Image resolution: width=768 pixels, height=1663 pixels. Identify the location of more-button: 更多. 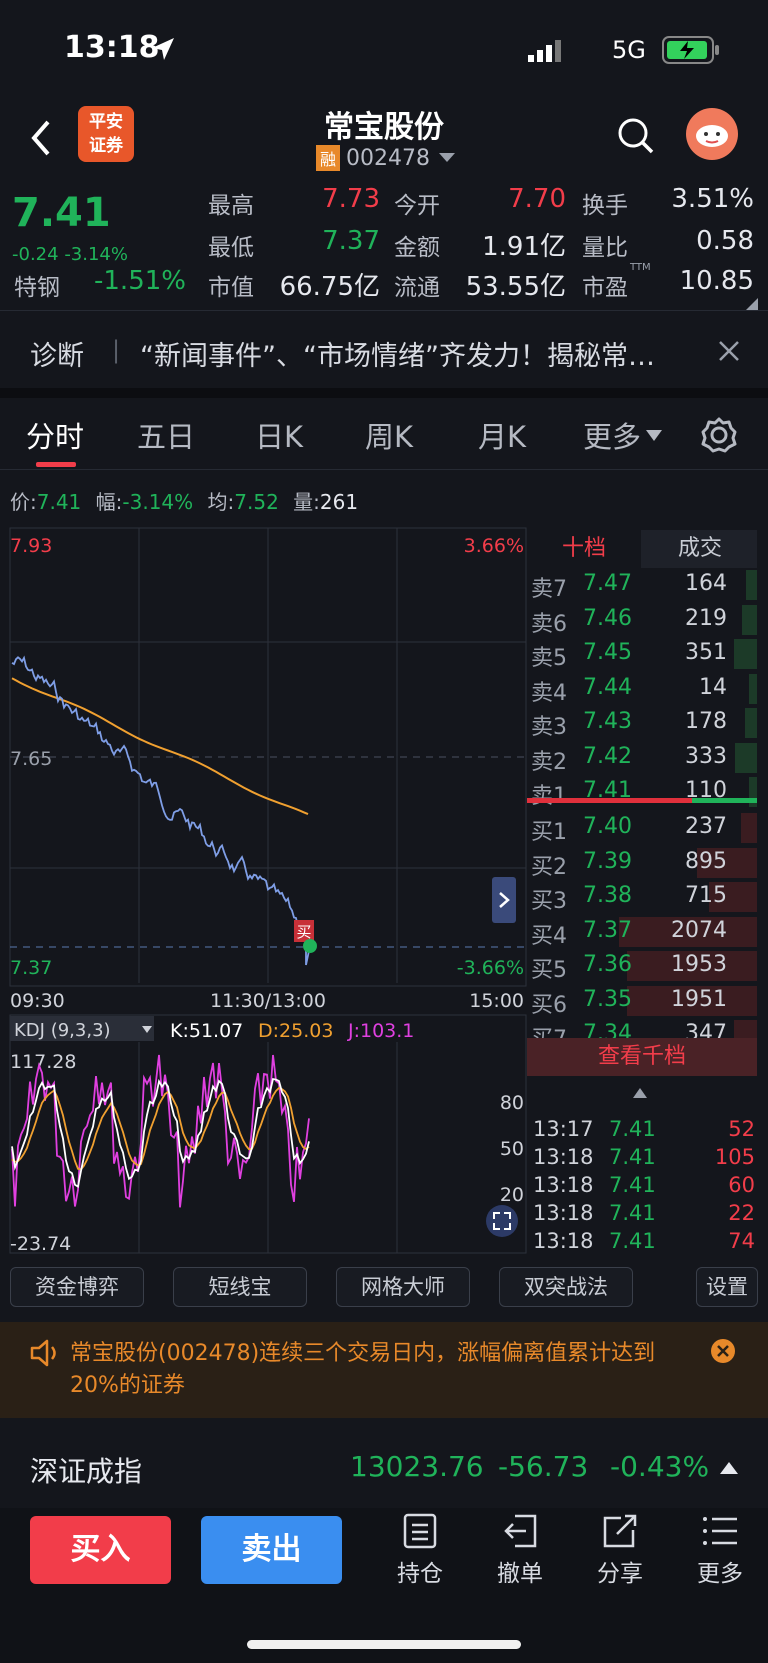
(720, 1550).